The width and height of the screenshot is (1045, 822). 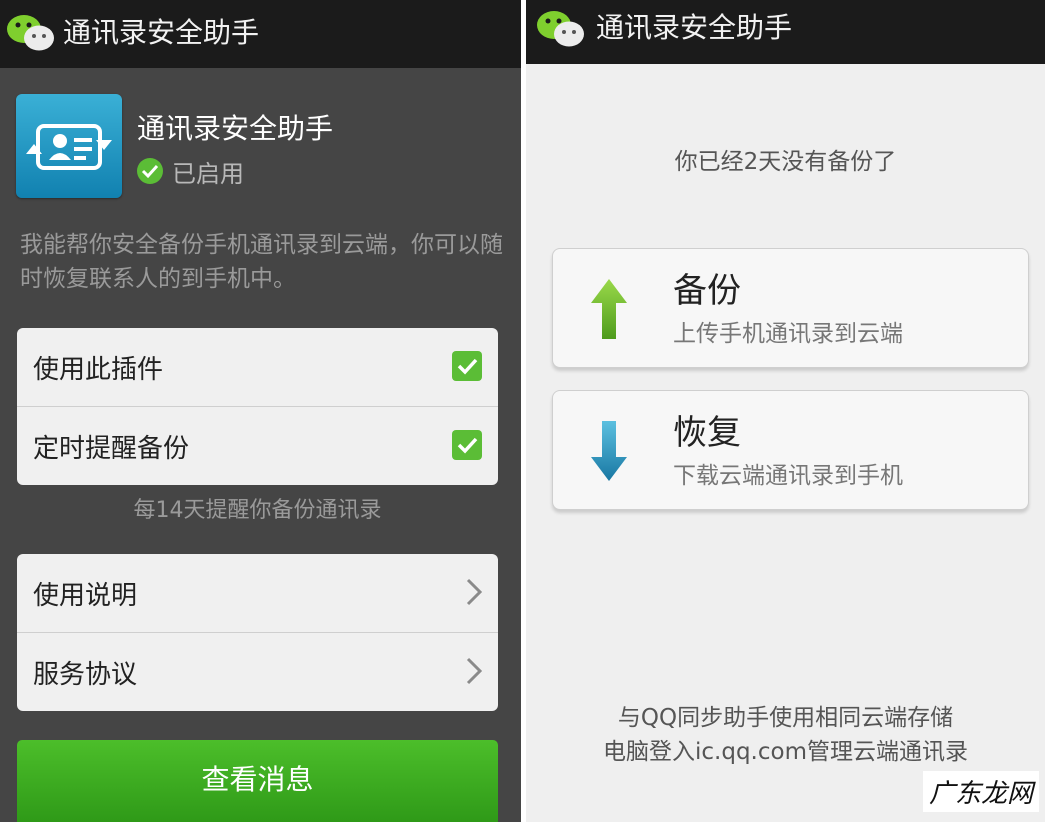 I want to click on arrow-down-icon, so click(x=609, y=451).